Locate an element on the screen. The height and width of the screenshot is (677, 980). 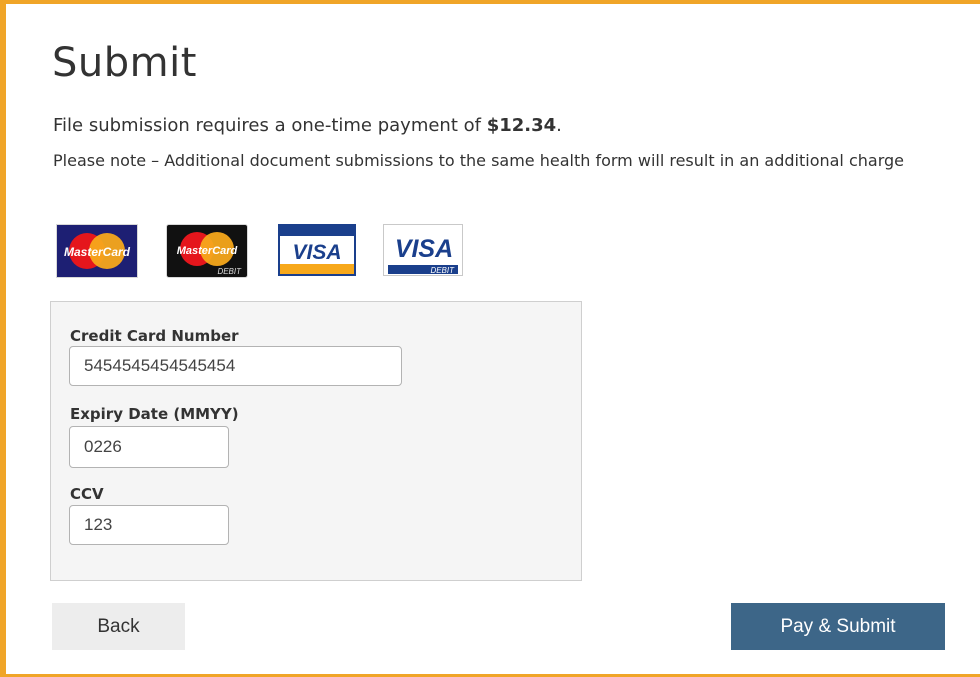
mastercard-icon: MasterCard is located at coordinates (97, 251).